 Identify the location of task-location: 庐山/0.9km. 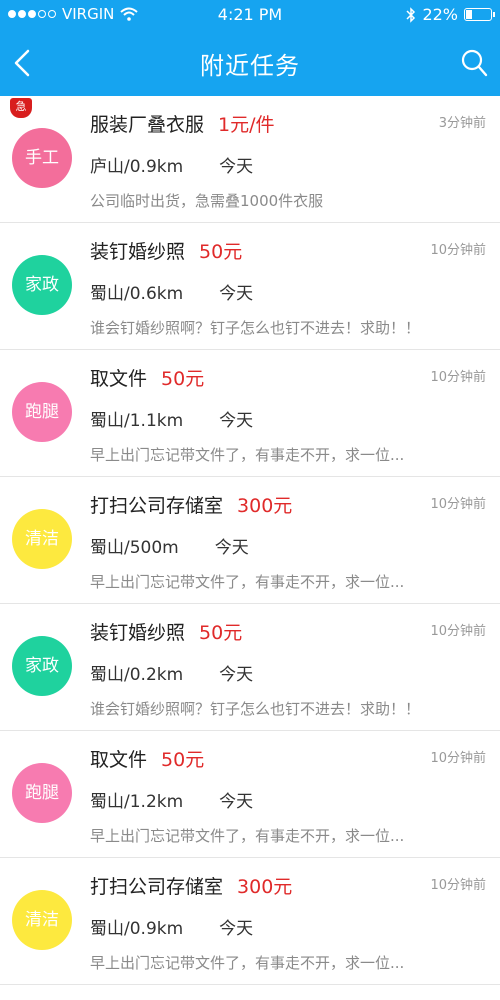
(137, 167).